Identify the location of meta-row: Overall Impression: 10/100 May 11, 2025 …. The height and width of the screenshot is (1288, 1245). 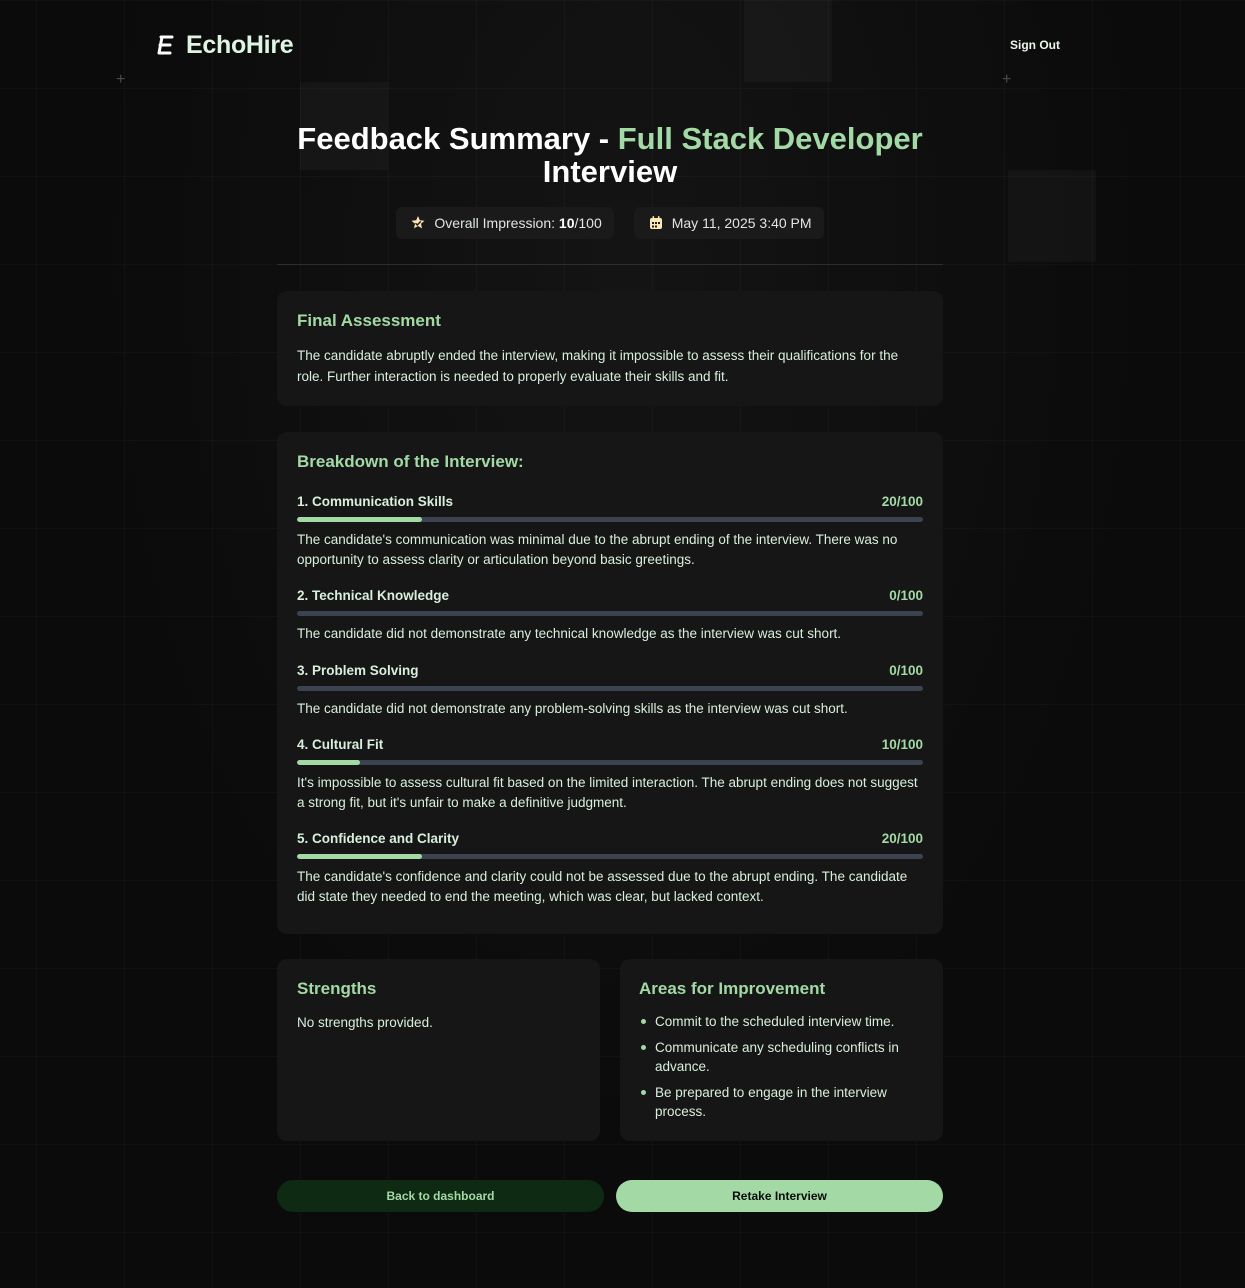
(610, 223).